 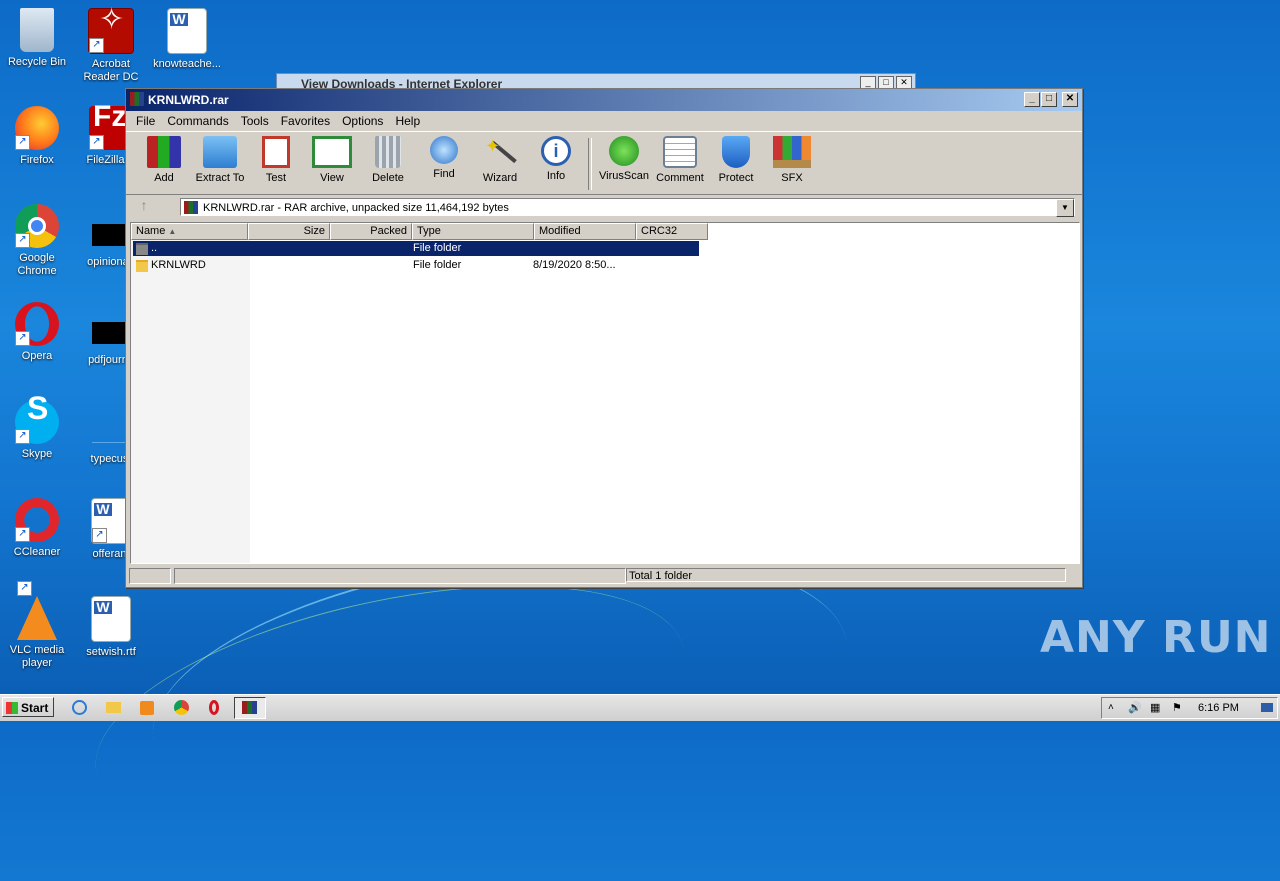 I want to click on start-button: Start, so click(x=28, y=707).